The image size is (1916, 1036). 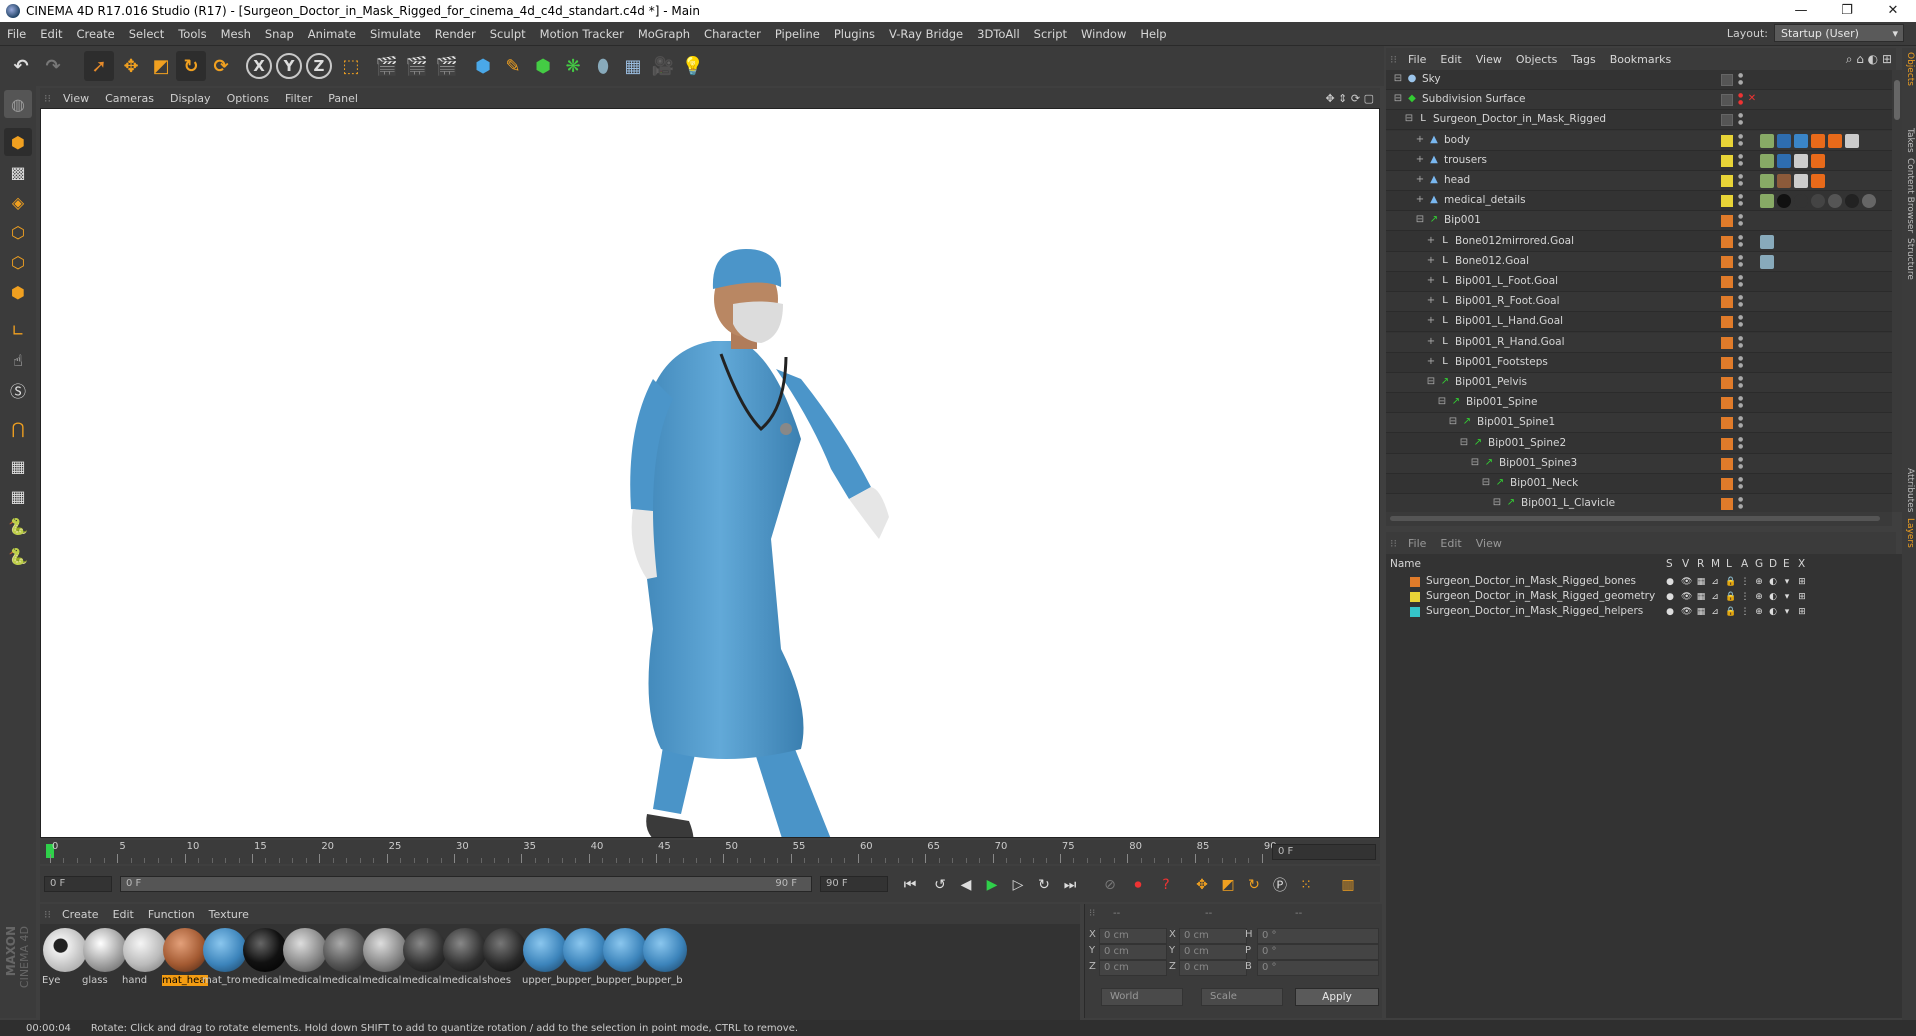 I want to click on object-row: ⊟ ● Sky ● ●, so click(x=1639, y=80).